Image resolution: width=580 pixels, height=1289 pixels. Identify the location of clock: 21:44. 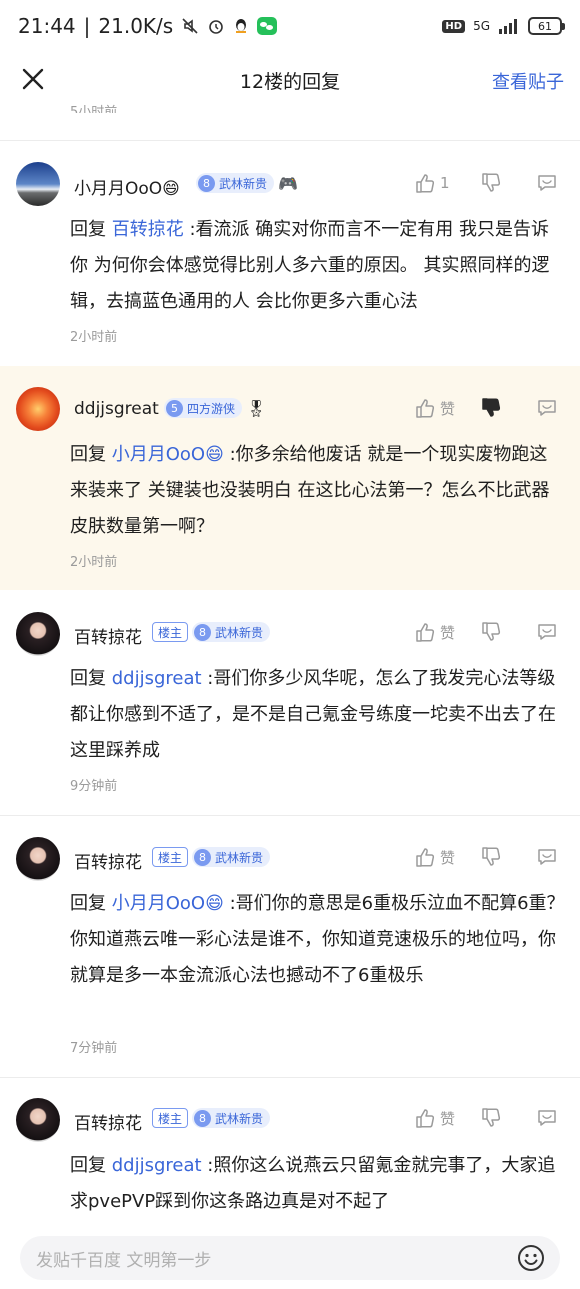
(47, 26).